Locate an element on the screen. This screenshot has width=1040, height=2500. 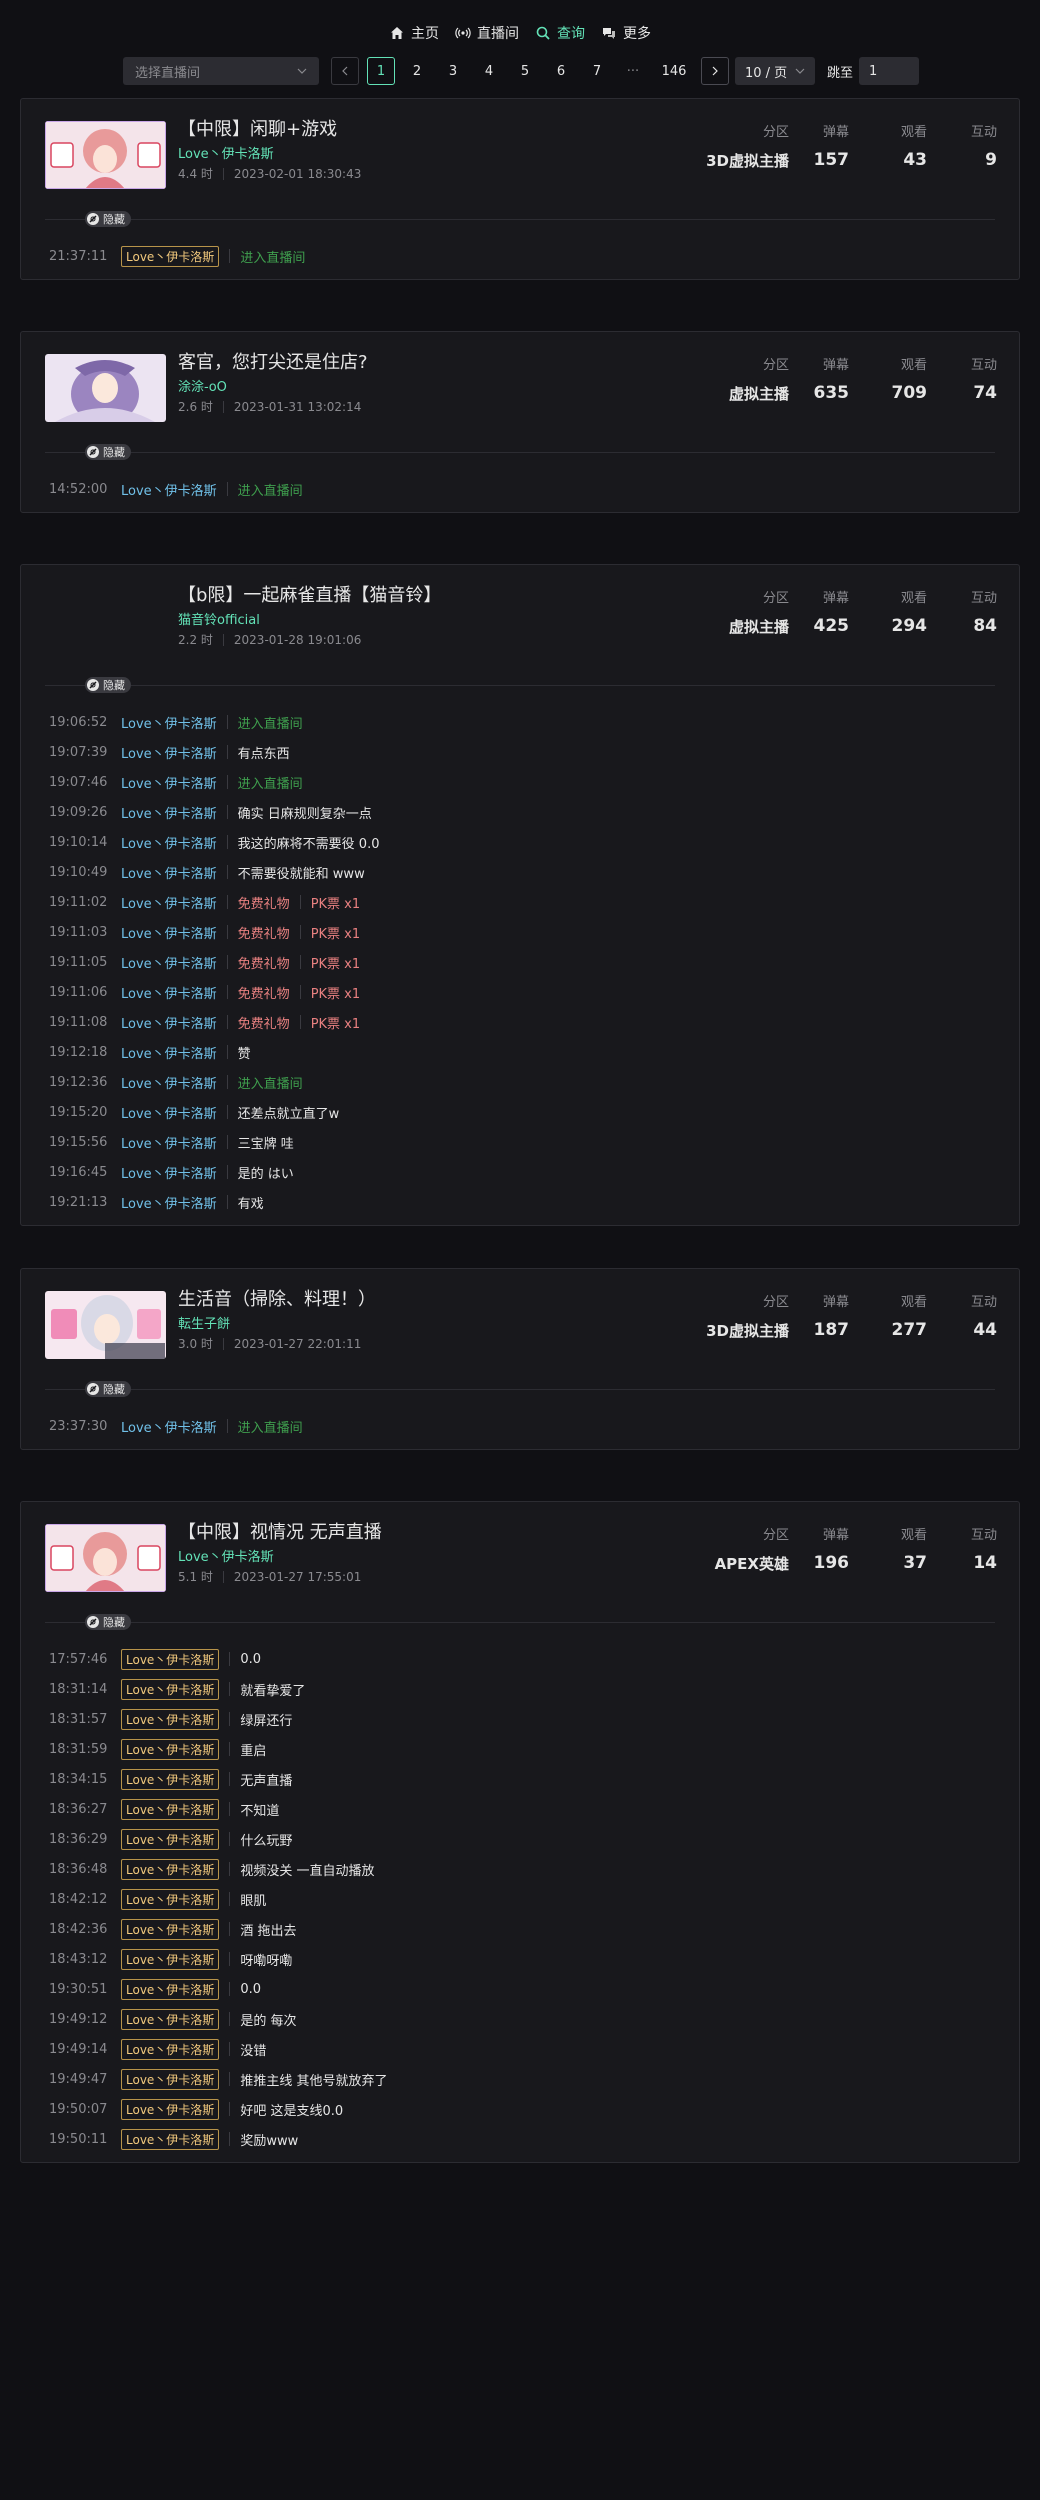
page-button-1: 1 is located at coordinates (381, 71).